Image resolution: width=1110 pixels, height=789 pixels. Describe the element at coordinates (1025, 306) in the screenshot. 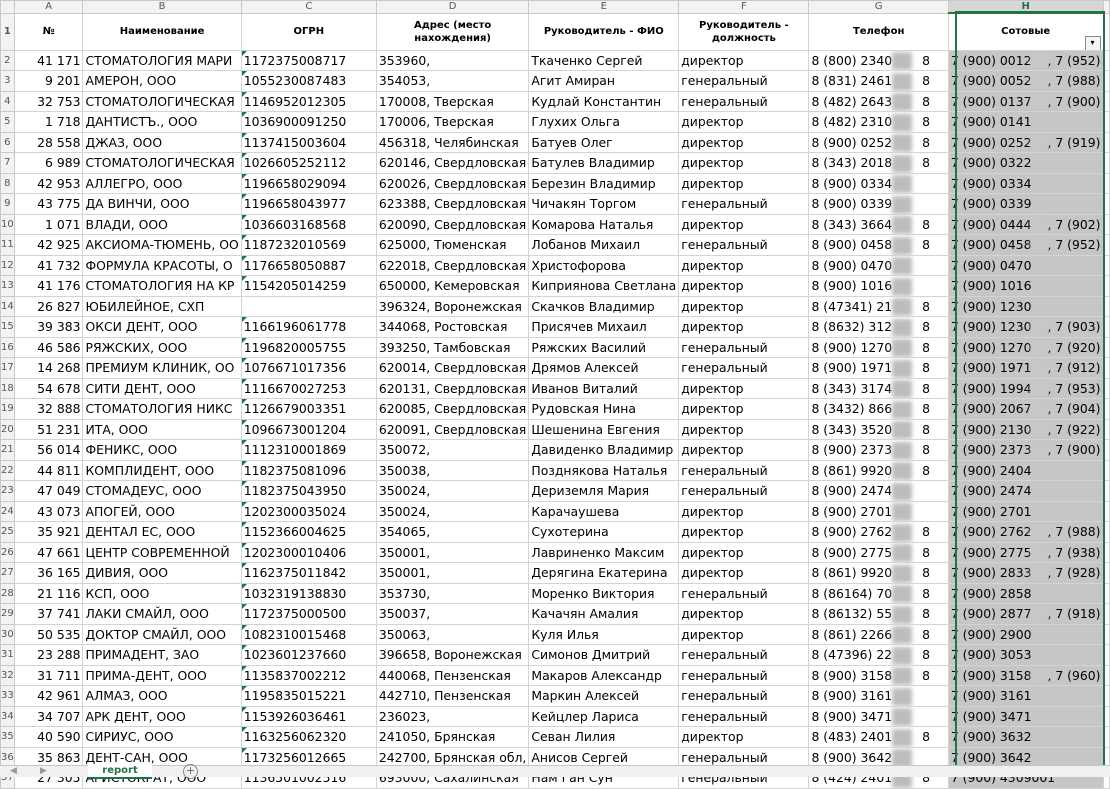

I see `cell-mobile: 7 (900) 1230` at that location.